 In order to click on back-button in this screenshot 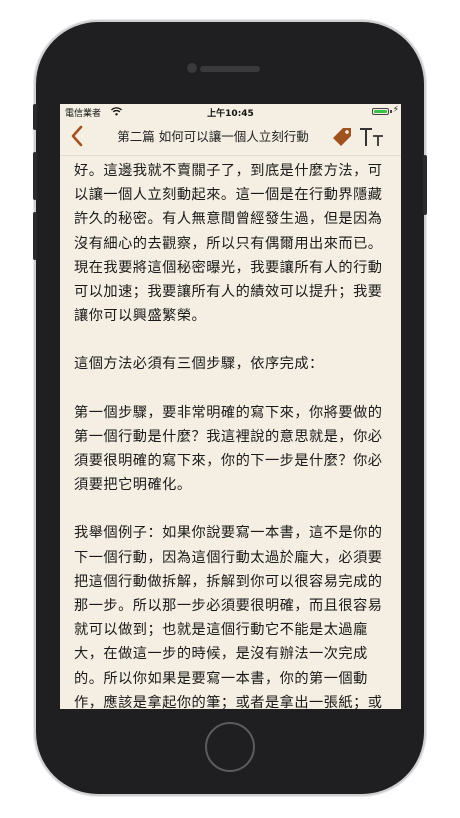, I will do `click(78, 136)`.